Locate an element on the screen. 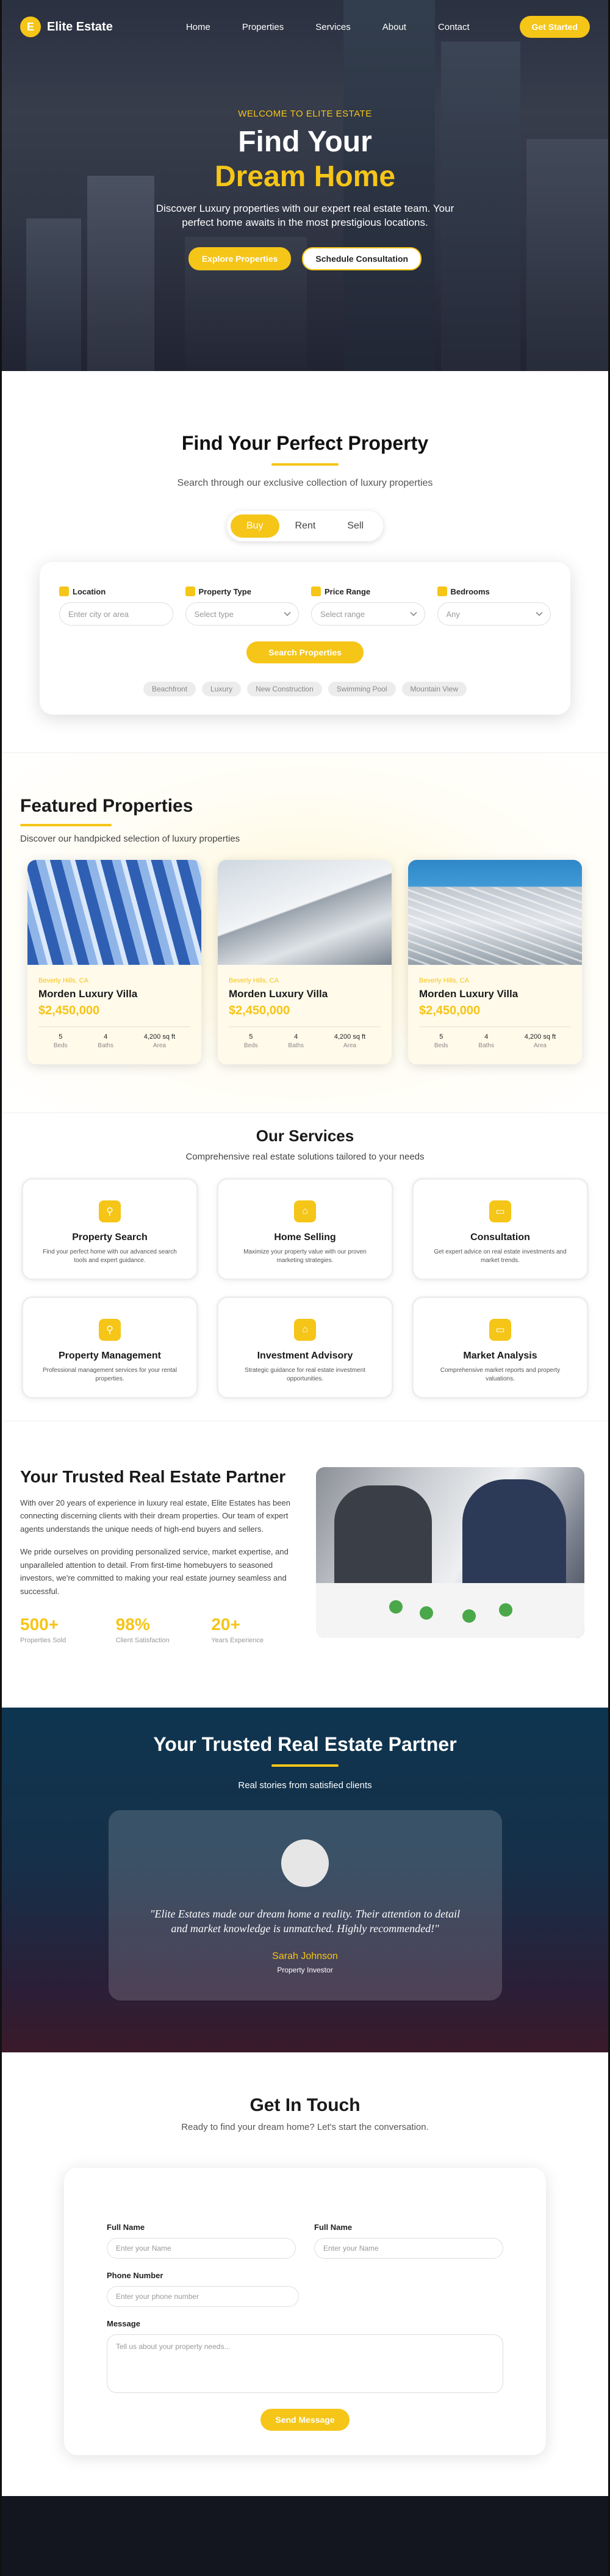  stat-client-satisfaction: 98% Client Satisfaction is located at coordinates (164, 1629).